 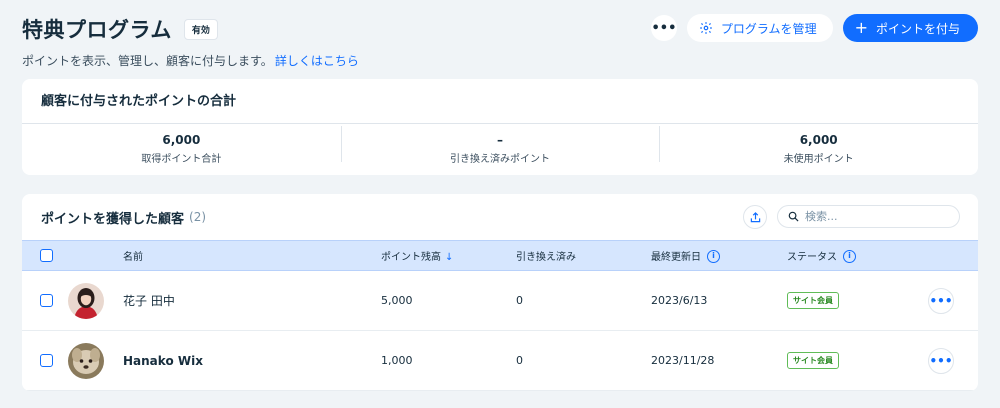 I want to click on table-column-header: 名前 ポイント残高 ↓ 引き換え済み 最終更新日 i ステータス i, so click(x=500, y=255).